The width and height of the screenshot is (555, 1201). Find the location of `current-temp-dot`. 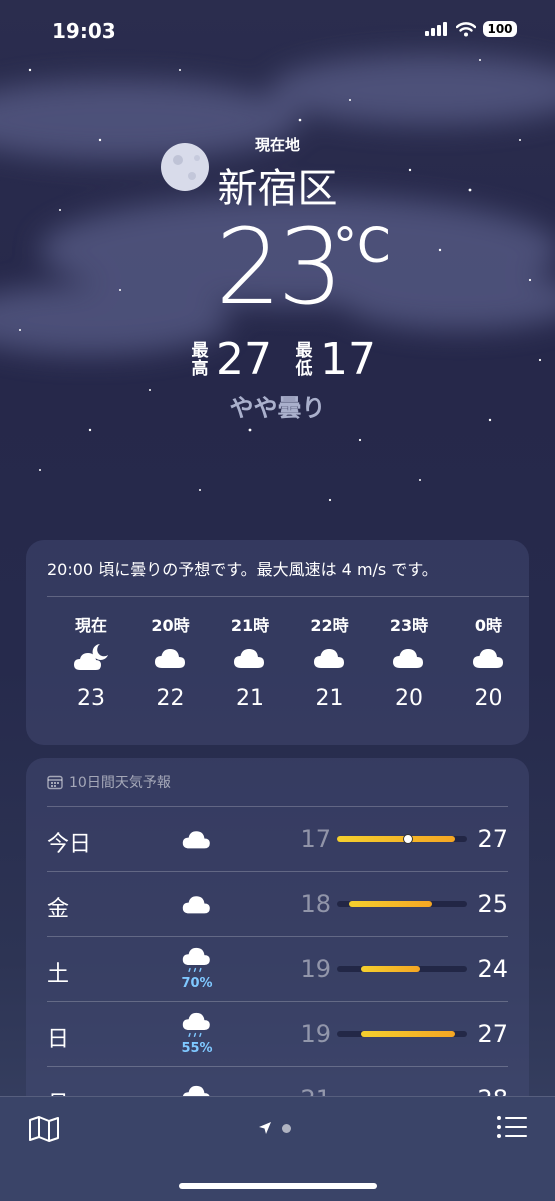

current-temp-dot is located at coordinates (407, 839).